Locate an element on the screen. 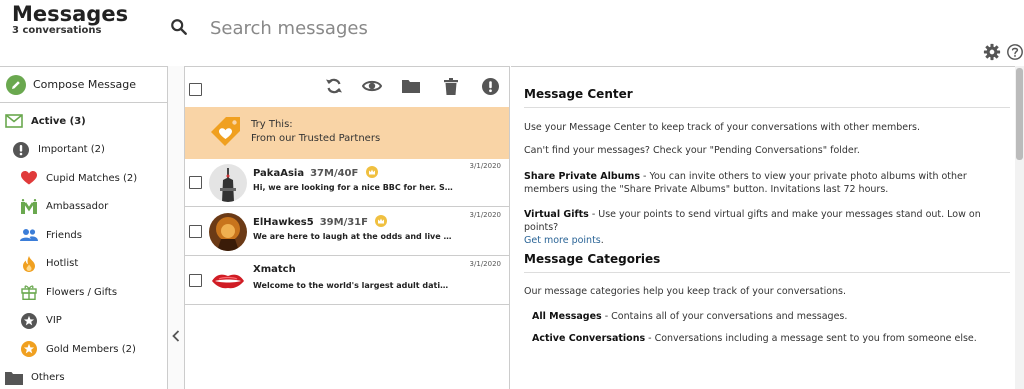  sender-name: ElHawkes5 39M/31F is located at coordinates (320, 221).